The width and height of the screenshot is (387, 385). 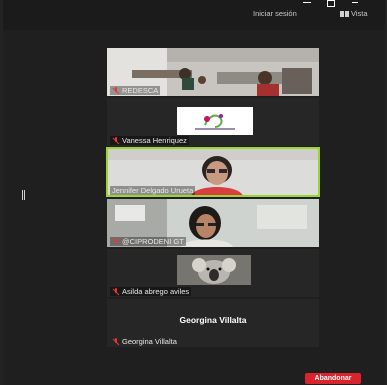 I want to click on participant-name: Georgina Villalta, so click(x=149, y=341).